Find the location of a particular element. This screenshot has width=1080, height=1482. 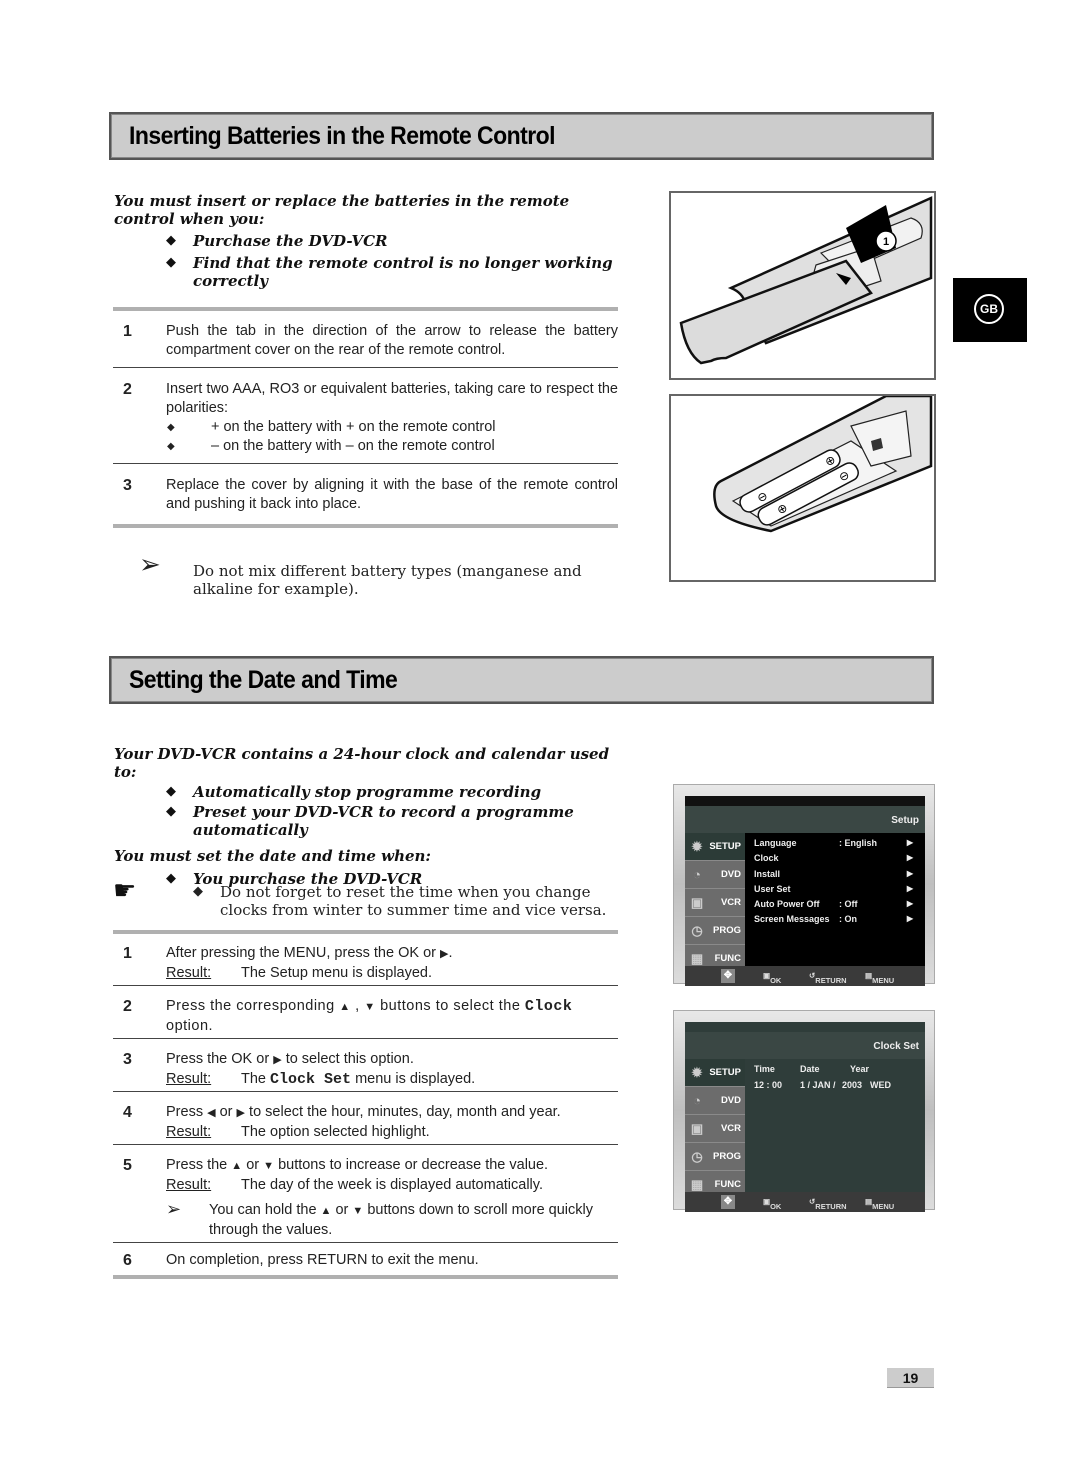

remote-cover-drawing: 1 is located at coordinates (806, 280).